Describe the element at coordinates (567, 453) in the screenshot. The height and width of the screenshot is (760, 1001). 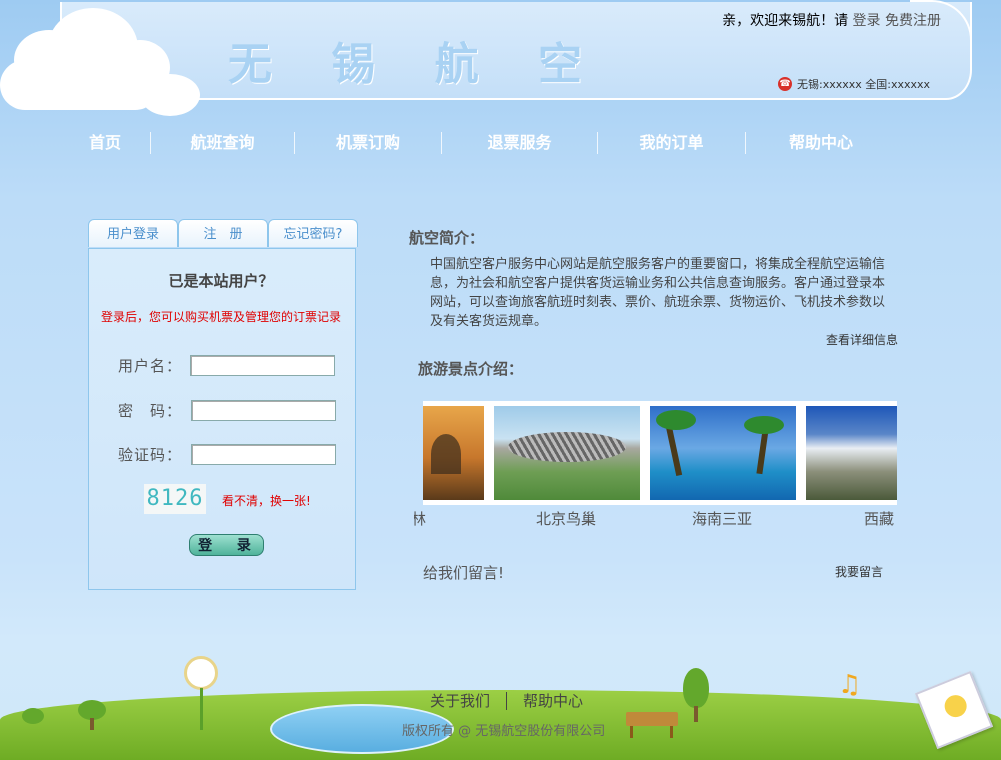
I see `birds-nest-photo` at that location.